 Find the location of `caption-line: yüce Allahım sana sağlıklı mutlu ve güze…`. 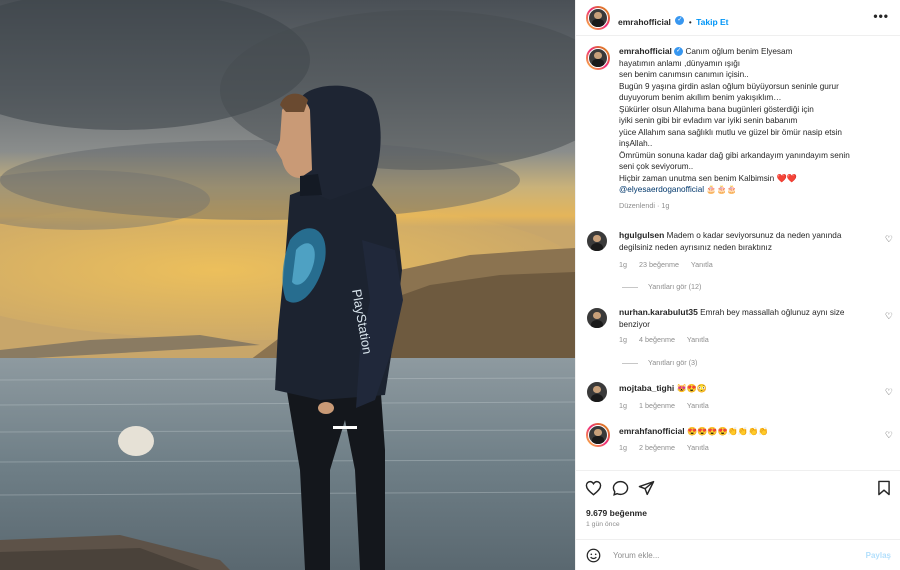

caption-line: yüce Allahım sana sağlıklı mutlu ve güze… is located at coordinates (730, 132).